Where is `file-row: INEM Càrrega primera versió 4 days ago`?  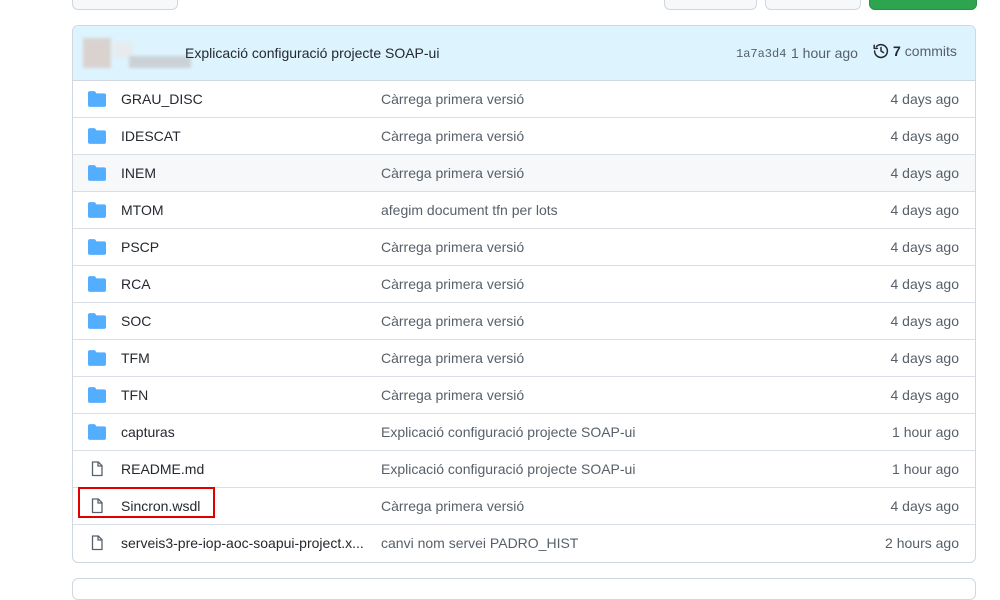 file-row: INEM Càrrega primera versió 4 days ago is located at coordinates (524, 172).